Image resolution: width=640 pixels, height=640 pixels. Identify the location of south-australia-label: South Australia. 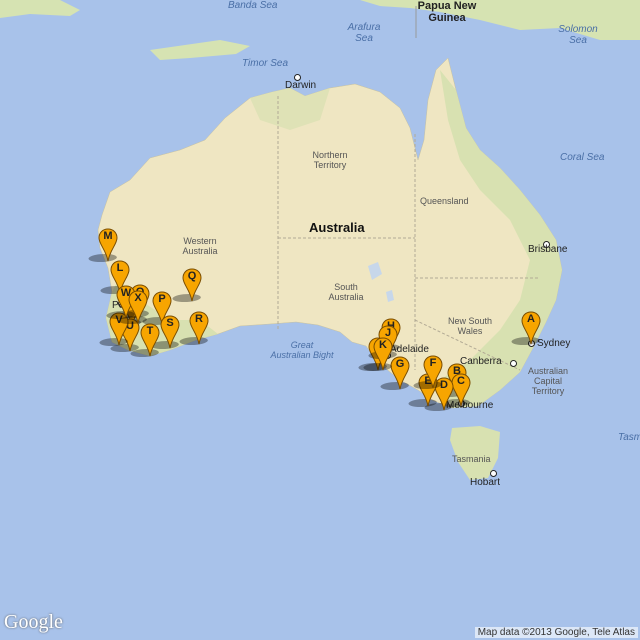
(346, 292).